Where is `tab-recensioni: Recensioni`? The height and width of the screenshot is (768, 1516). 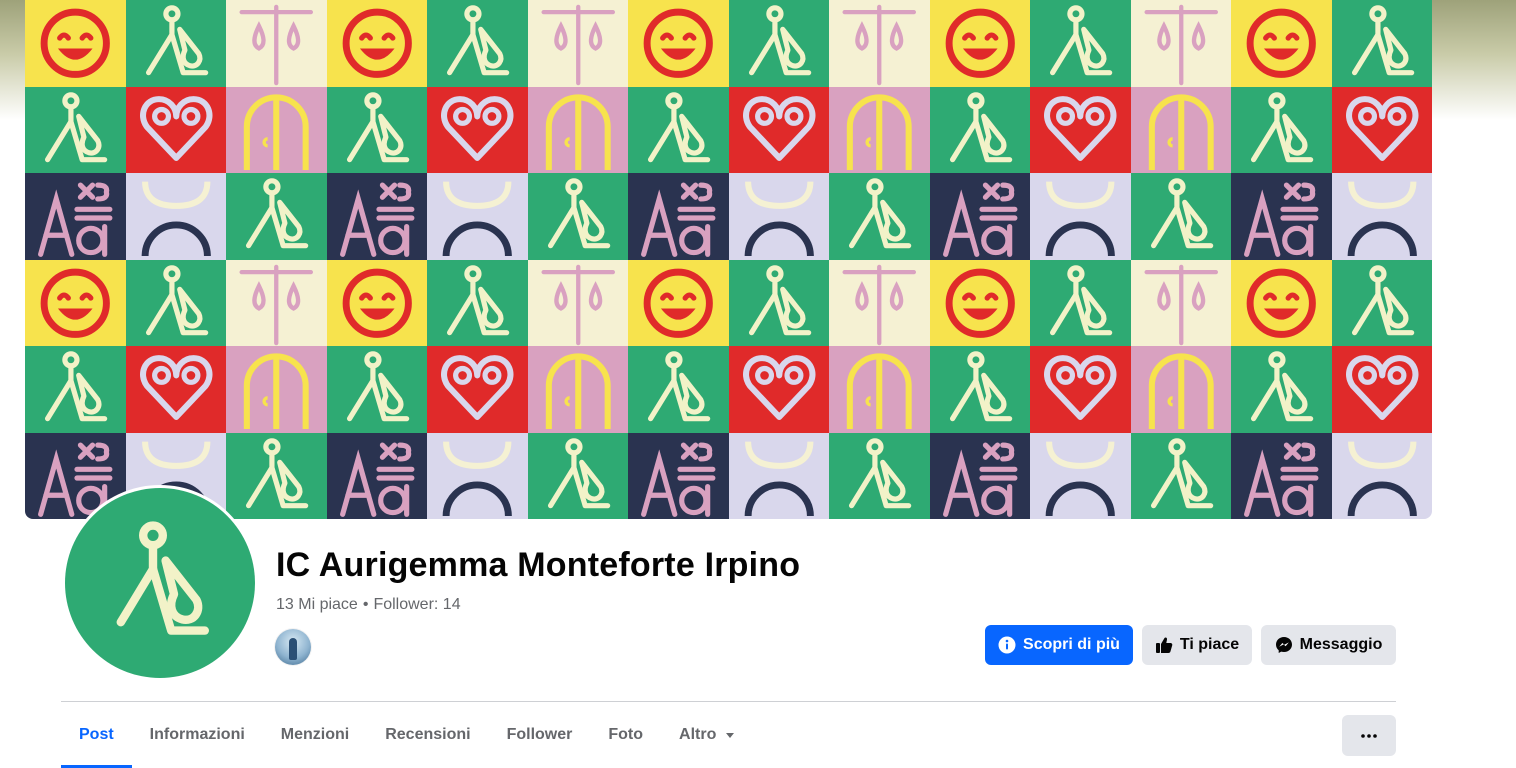 tab-recensioni: Recensioni is located at coordinates (427, 735).